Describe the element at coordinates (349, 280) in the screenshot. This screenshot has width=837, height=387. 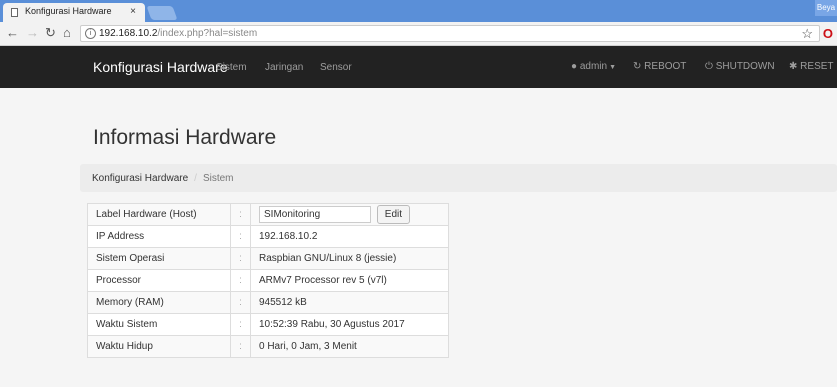
I see `row-value: ARMv7 Processor rev 5 (v7l)` at that location.